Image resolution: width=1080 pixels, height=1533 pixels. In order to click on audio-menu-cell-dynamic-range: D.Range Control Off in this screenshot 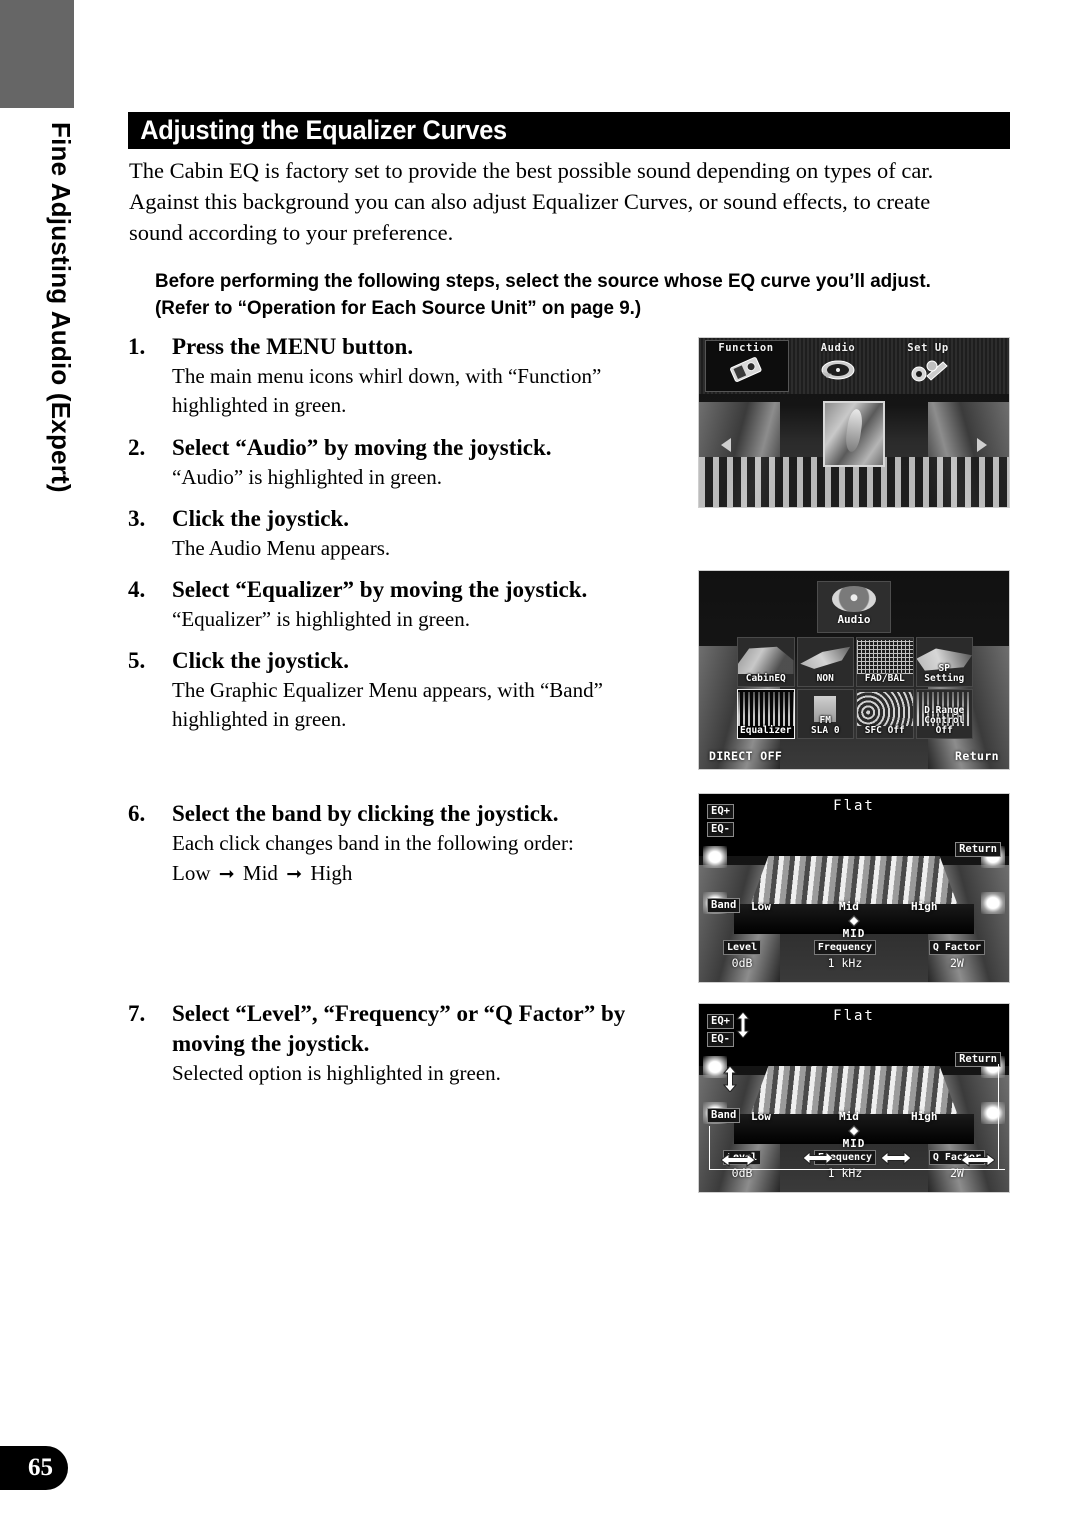, I will do `click(944, 714)`.